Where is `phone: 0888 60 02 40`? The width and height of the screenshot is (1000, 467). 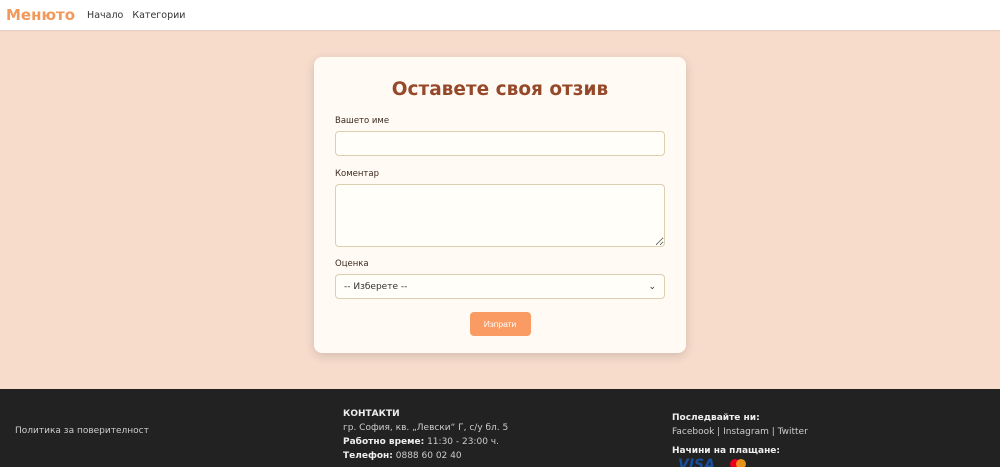
phone: 0888 60 02 40 is located at coordinates (428, 456).